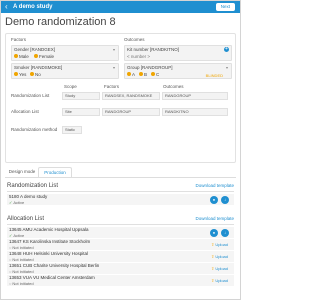 This screenshot has width=320, height=300. Describe the element at coordinates (38, 67) in the screenshot. I see `factor-smoker-title: Smoker [RANDSMOKE]` at that location.